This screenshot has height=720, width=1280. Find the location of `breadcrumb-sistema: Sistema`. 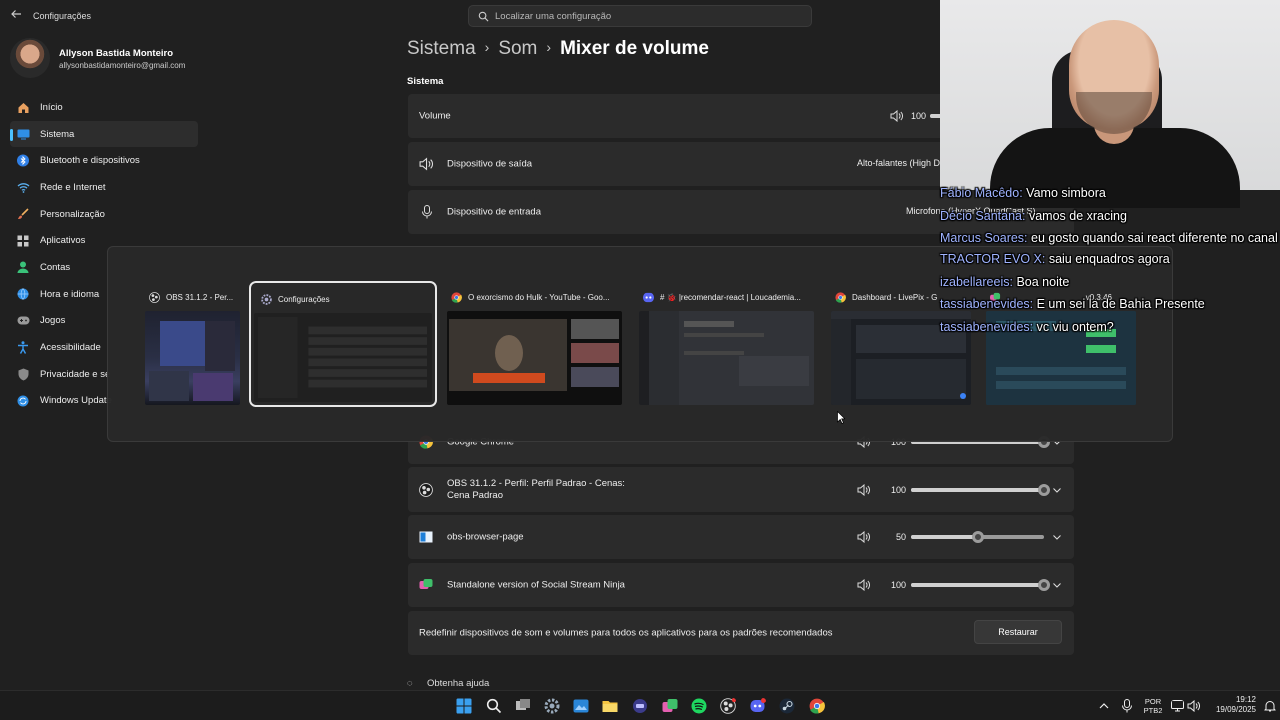

breadcrumb-sistema: Sistema is located at coordinates (441, 48).